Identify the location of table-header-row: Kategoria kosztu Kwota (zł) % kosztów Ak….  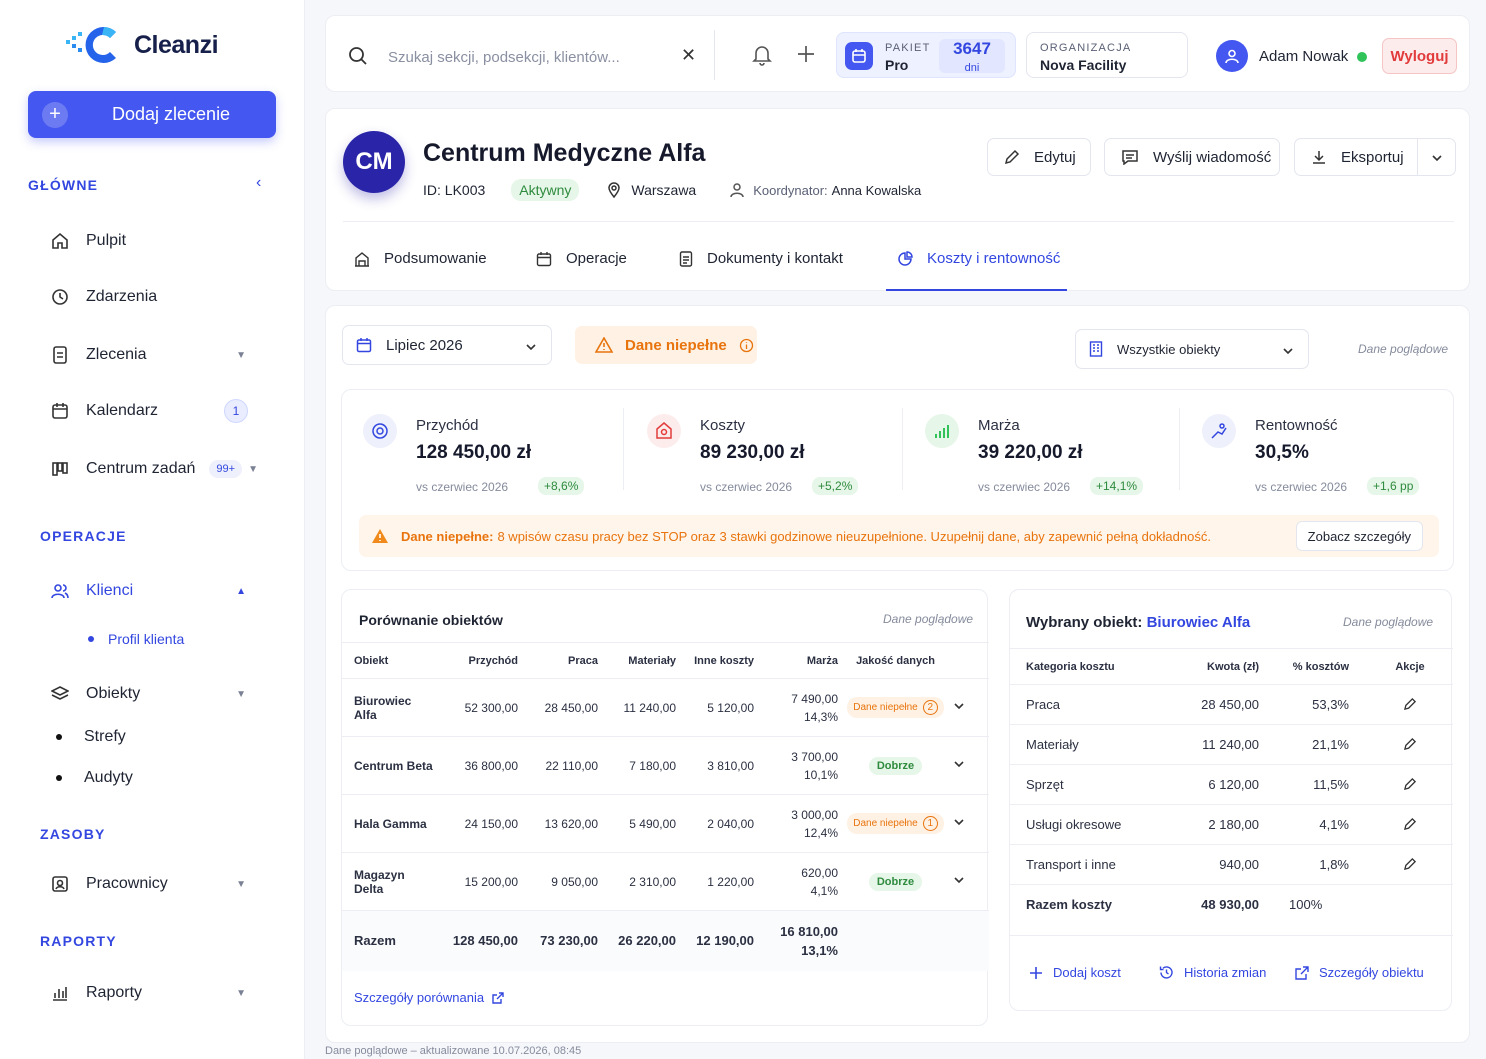
(1231, 666).